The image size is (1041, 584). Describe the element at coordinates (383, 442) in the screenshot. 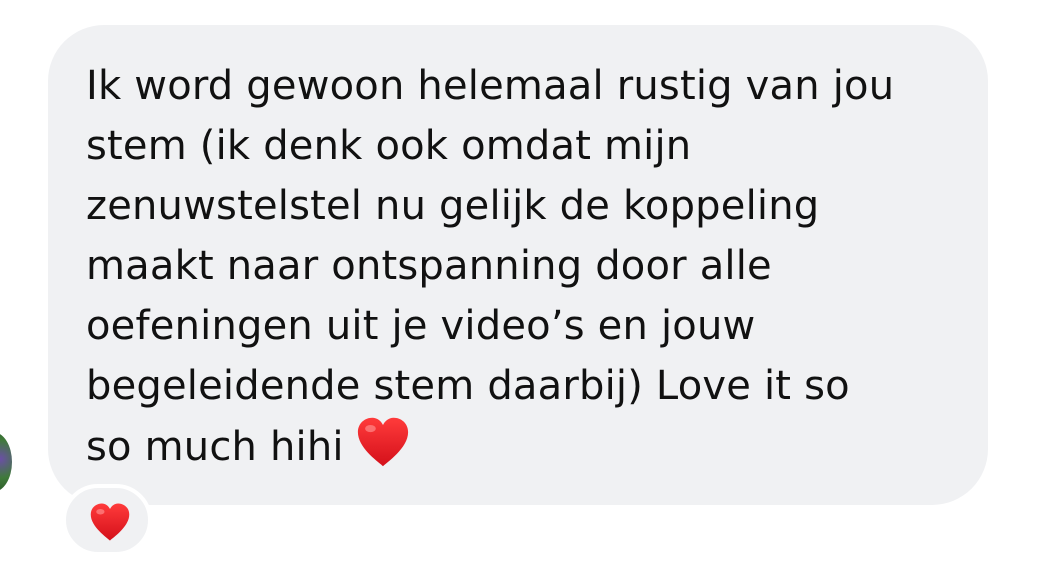

I see `red-heart-icon` at that location.